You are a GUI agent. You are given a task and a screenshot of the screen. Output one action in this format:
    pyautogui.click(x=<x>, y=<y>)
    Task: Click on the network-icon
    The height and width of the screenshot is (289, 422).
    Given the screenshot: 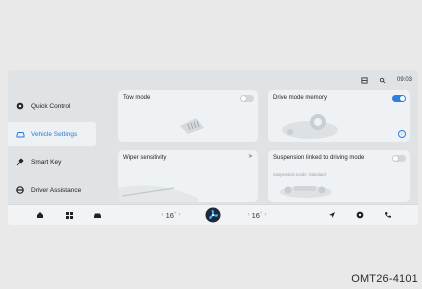 What is the action you would take?
    pyautogui.click(x=365, y=80)
    